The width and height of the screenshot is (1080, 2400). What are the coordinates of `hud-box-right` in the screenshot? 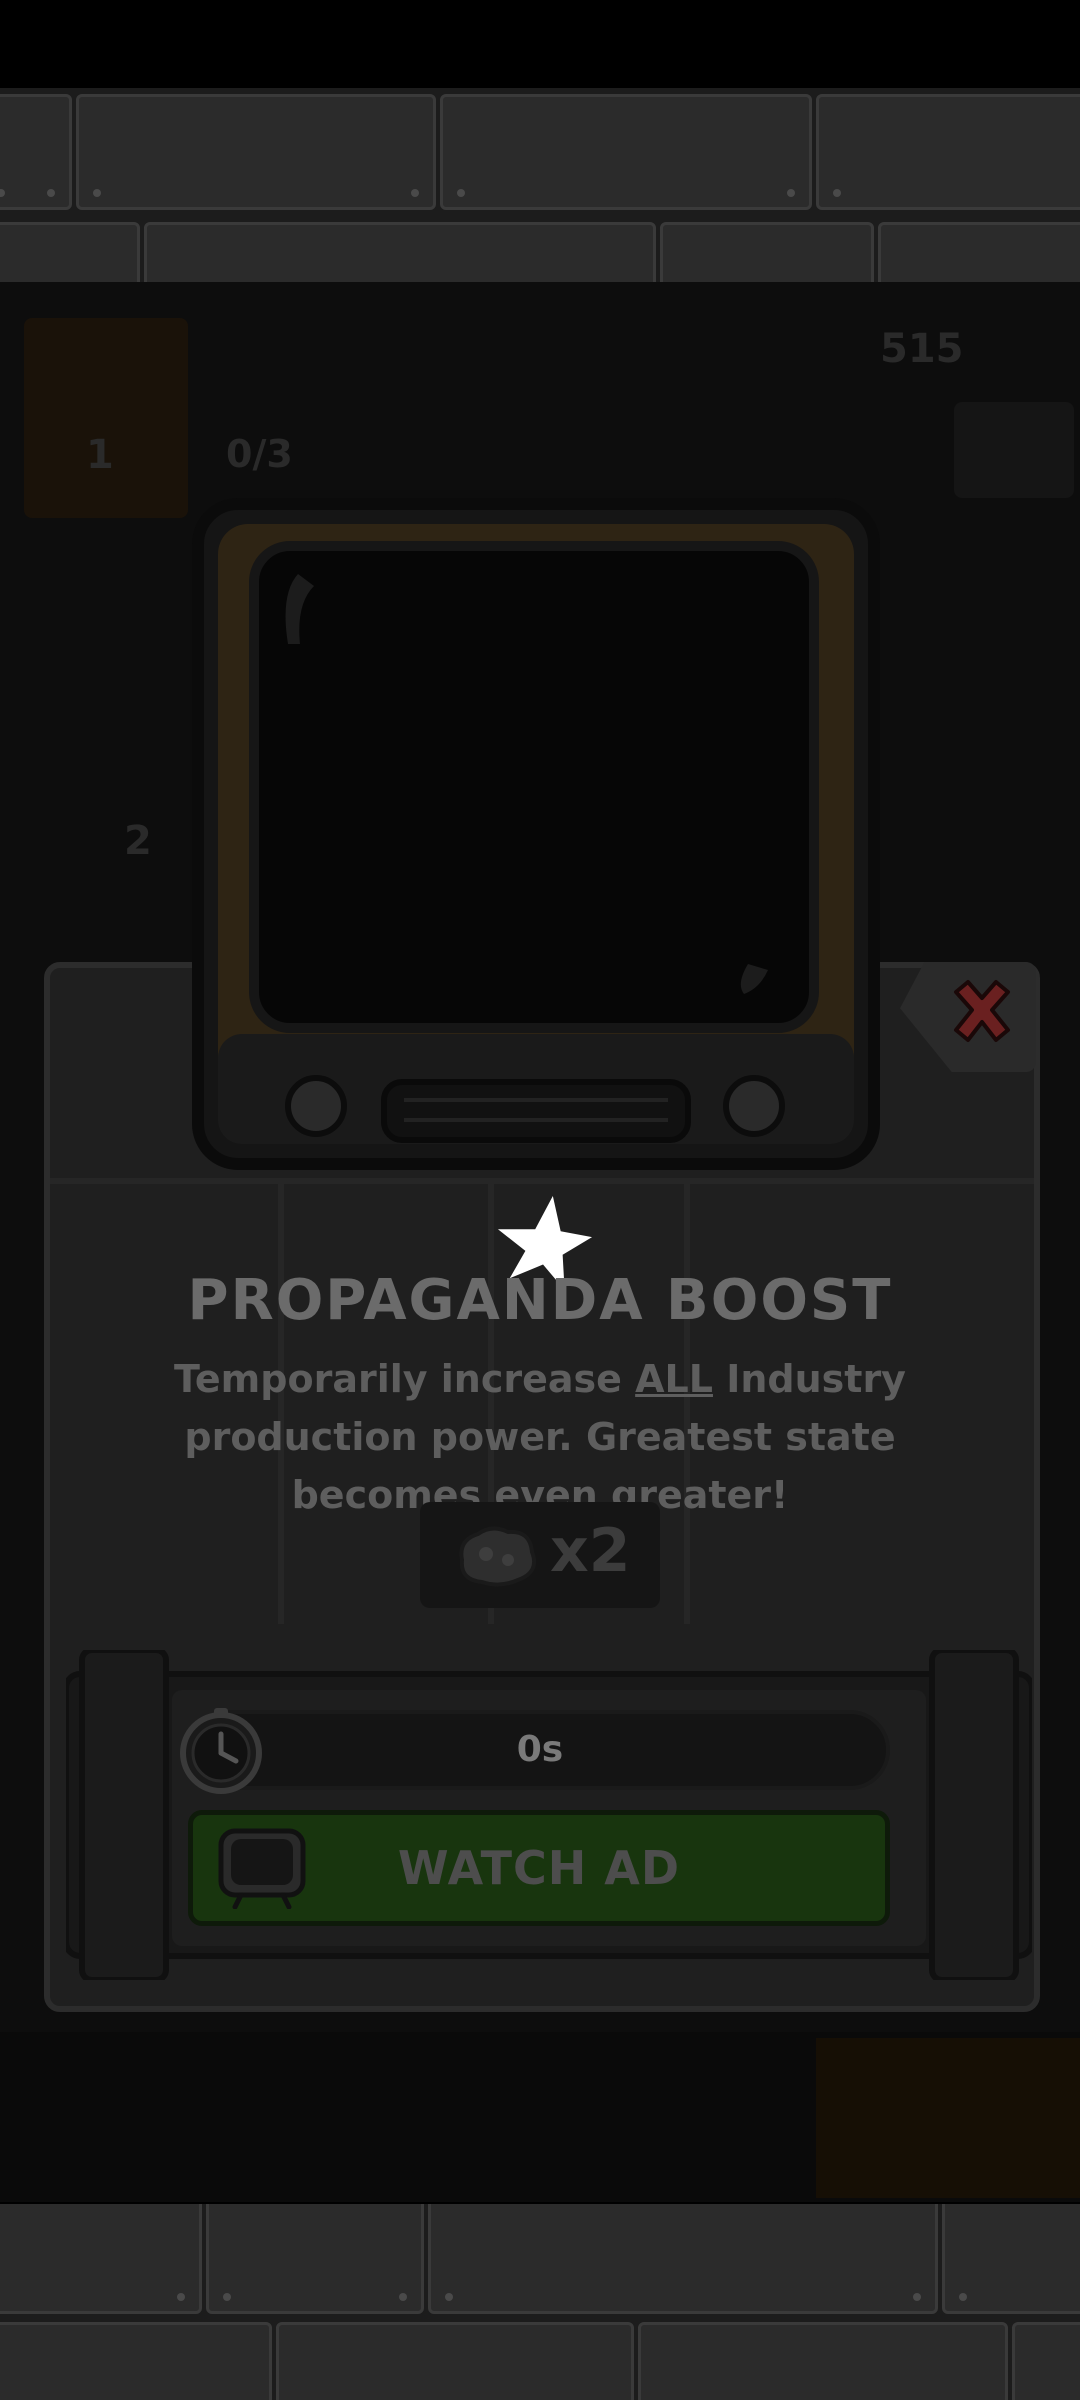 It's located at (1014, 450).